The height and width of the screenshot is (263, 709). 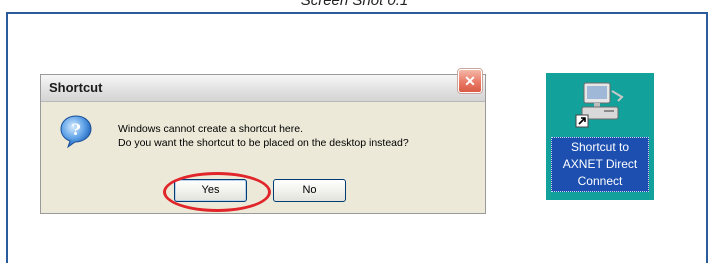 I want to click on figure-caption: Screen Shot 0.1, so click(x=354, y=4).